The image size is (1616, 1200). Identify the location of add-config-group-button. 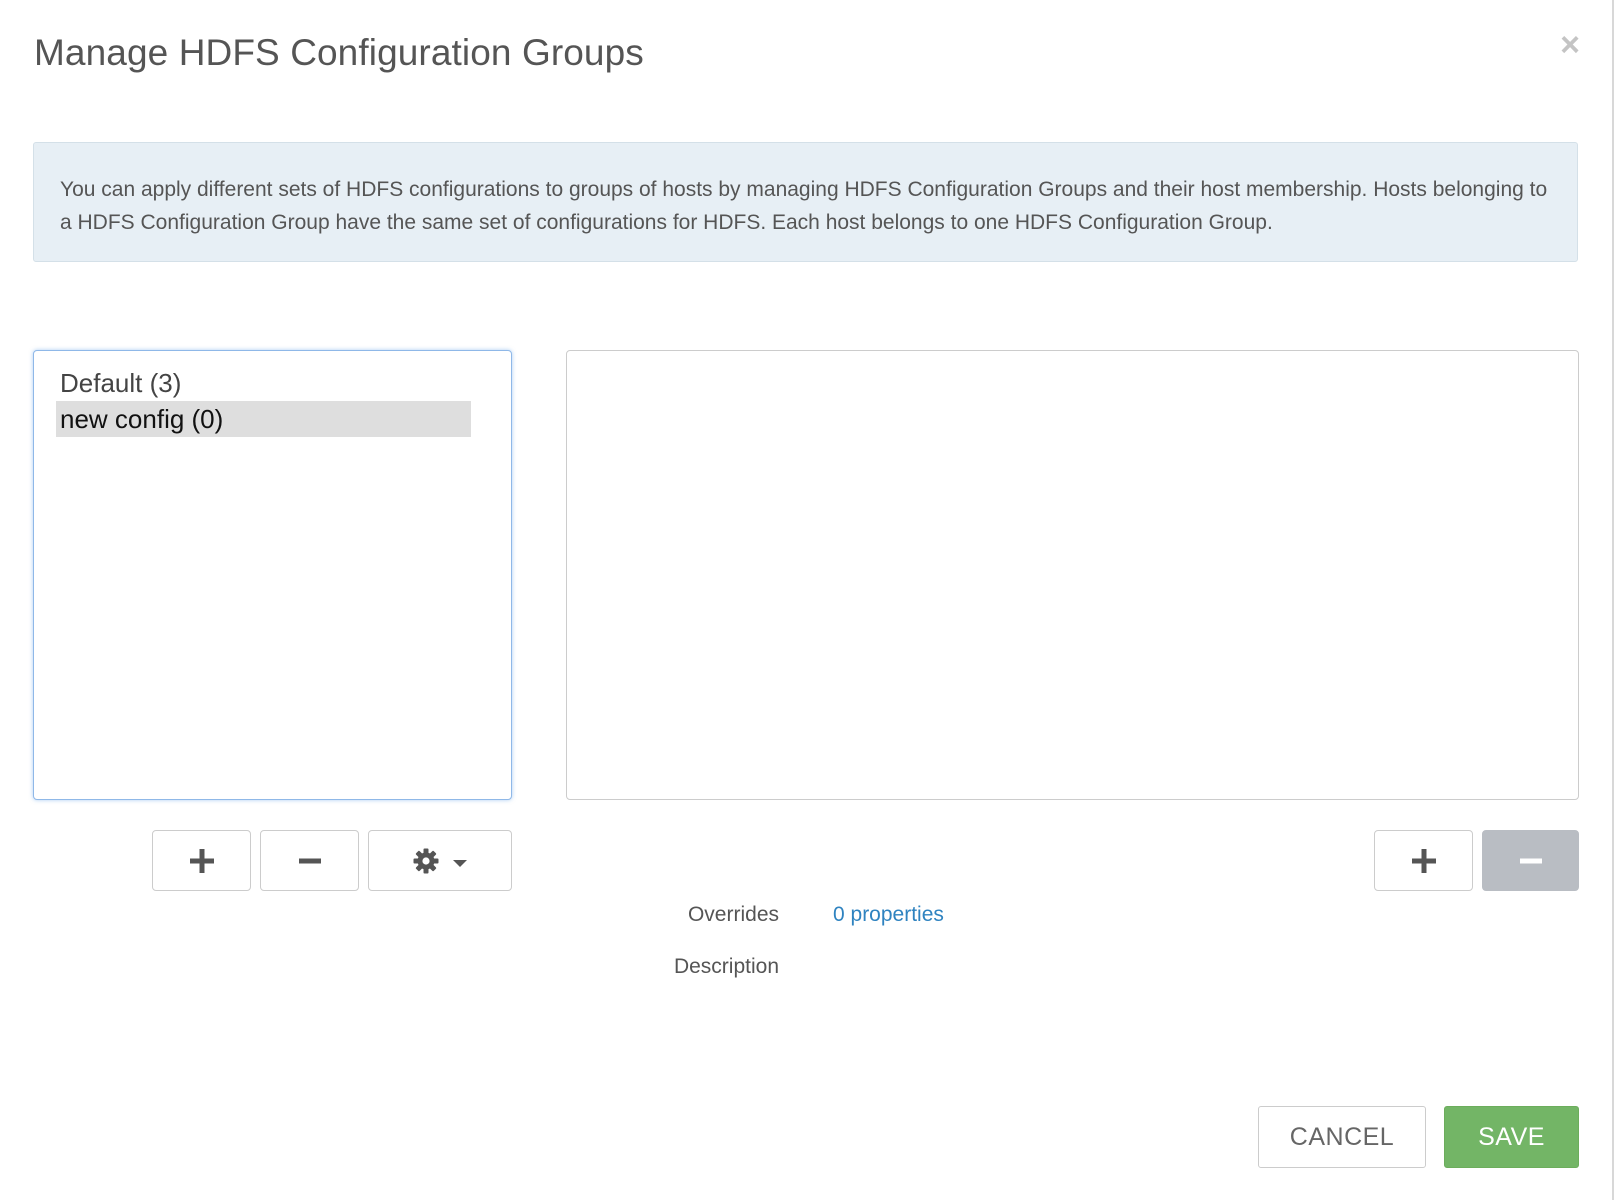
(201, 860).